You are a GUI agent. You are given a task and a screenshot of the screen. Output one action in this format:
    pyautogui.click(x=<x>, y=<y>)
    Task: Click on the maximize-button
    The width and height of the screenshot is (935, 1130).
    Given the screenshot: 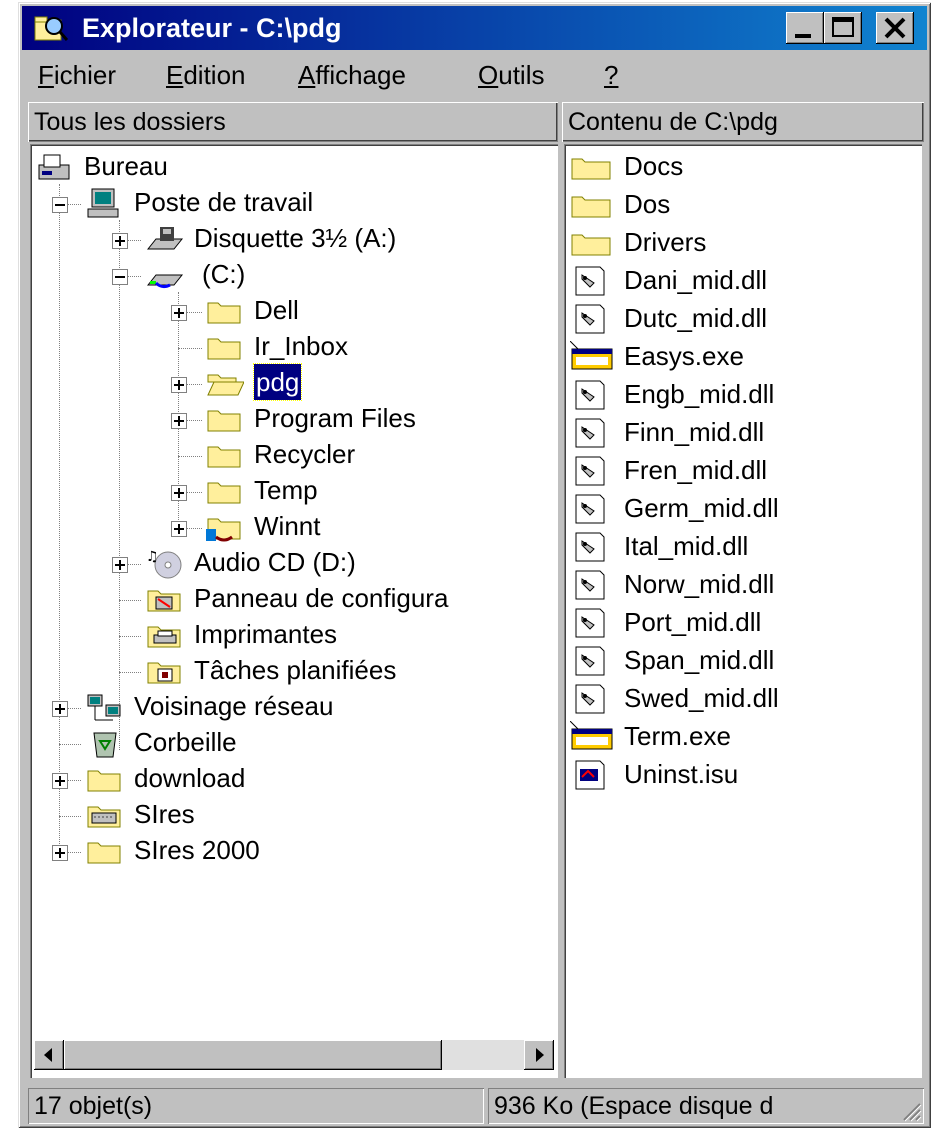 What is the action you would take?
    pyautogui.click(x=843, y=28)
    